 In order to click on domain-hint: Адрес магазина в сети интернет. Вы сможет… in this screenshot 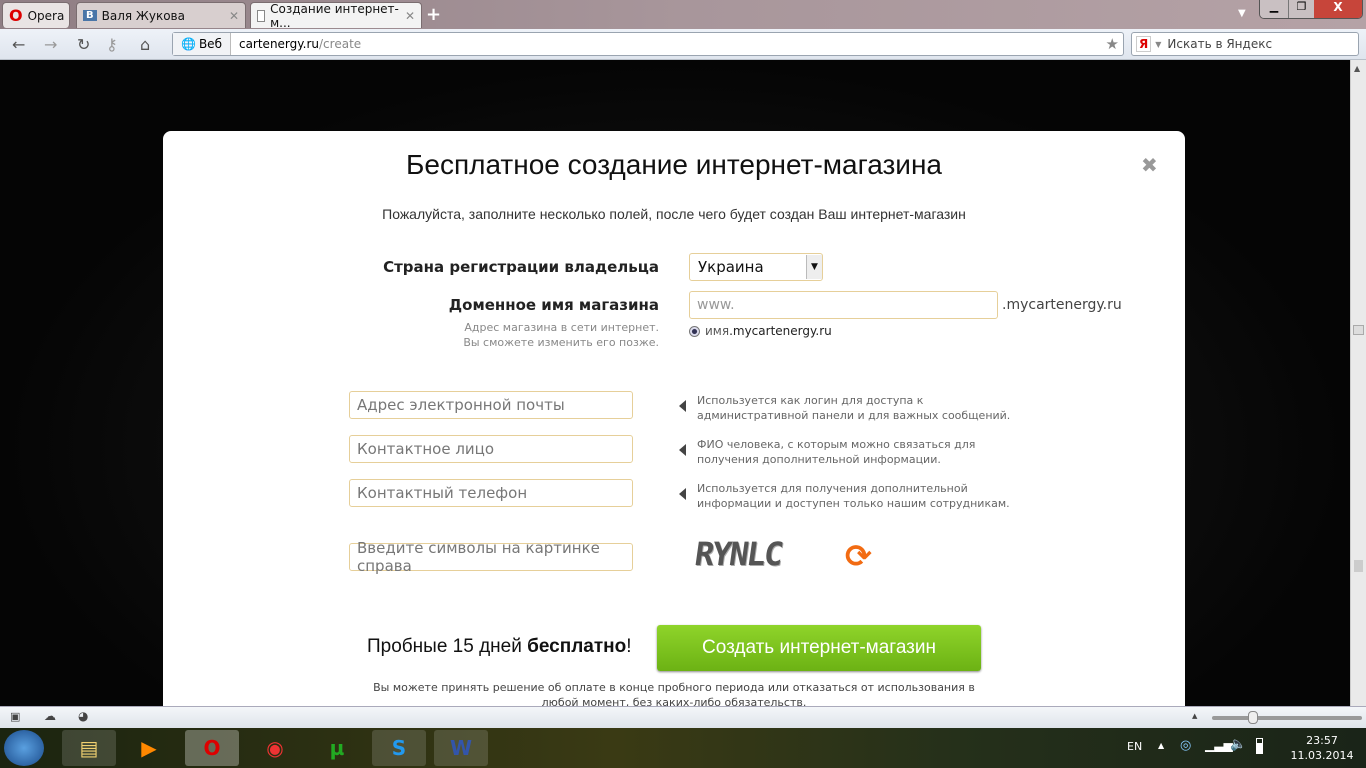, I will do `click(561, 335)`.